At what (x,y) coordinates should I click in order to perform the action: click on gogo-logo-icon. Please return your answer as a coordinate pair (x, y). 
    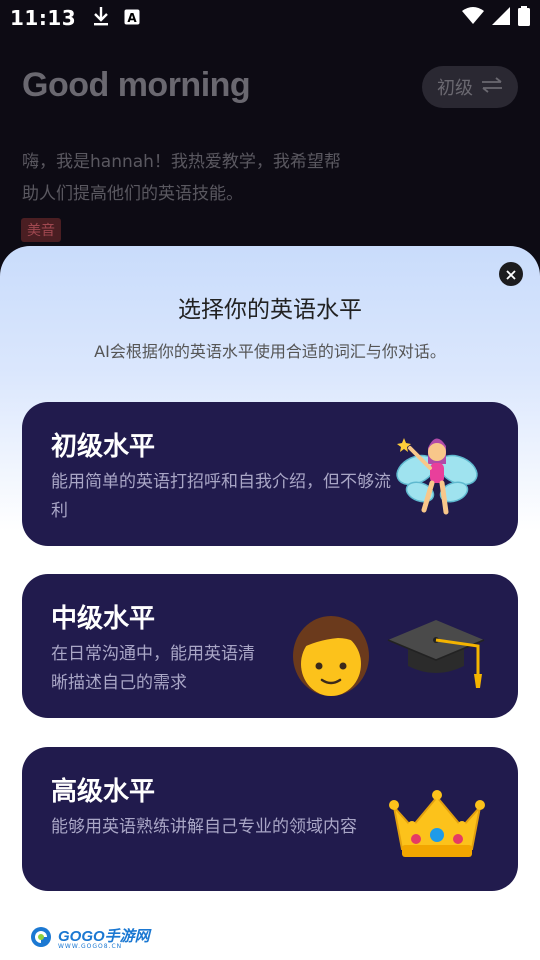
    Looking at the image, I should click on (42, 939).